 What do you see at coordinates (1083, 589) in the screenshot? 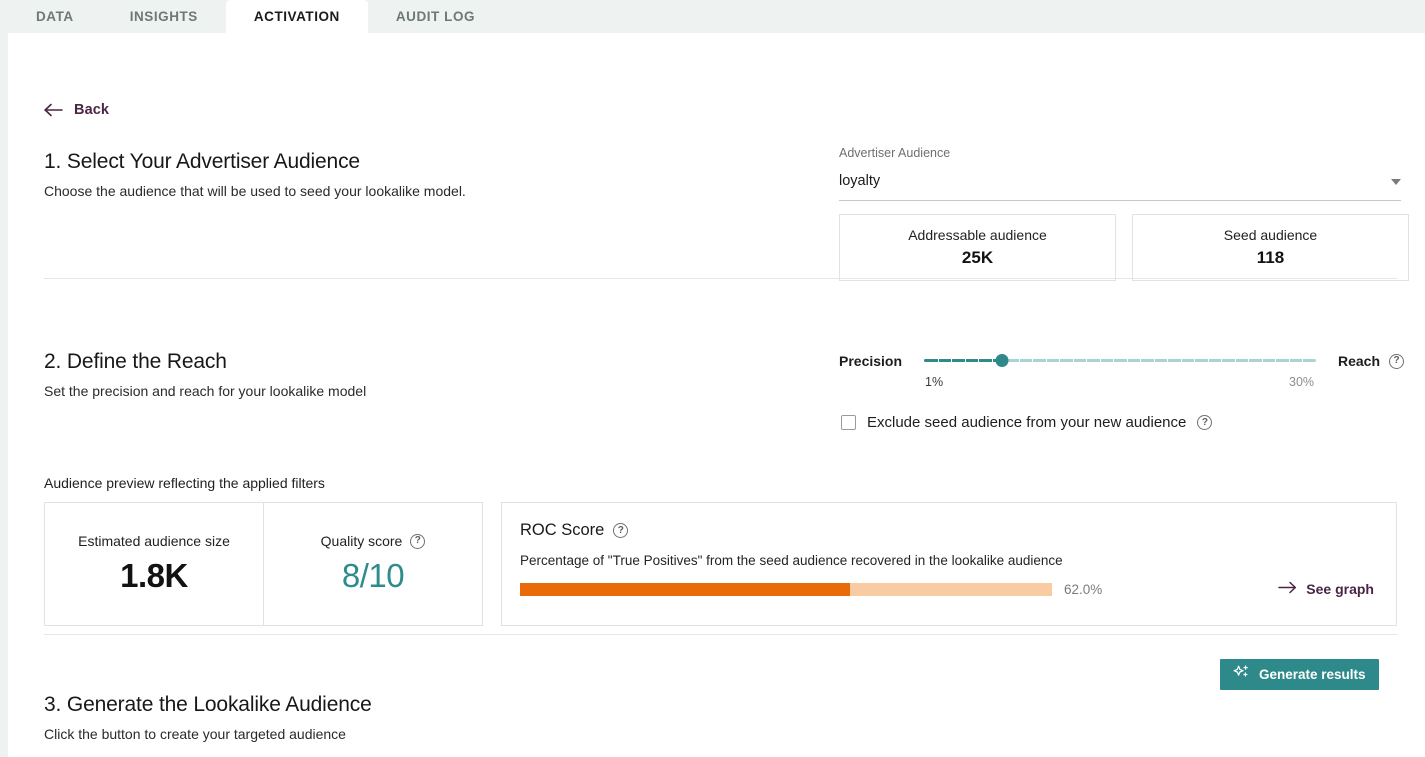
I see `roc-percent-label: 62.0%` at bounding box center [1083, 589].